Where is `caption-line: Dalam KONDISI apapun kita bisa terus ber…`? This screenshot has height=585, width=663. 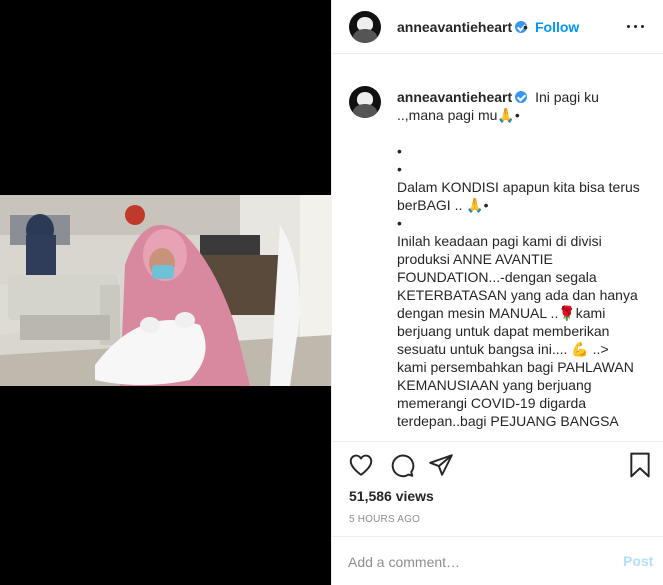
caption-line: Dalam KONDISI apapun kita bisa terus ber… is located at coordinates (518, 196).